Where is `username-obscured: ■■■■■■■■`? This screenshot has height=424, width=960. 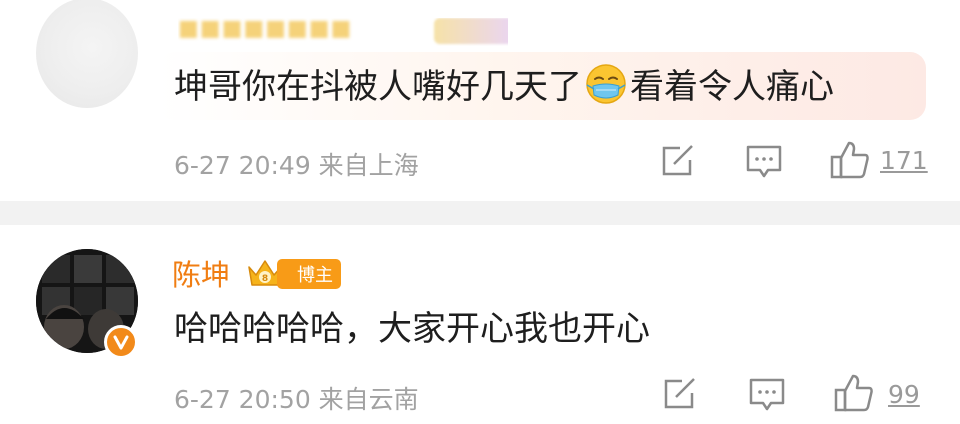
username-obscured: ■■■■■■■■ is located at coordinates (343, 32).